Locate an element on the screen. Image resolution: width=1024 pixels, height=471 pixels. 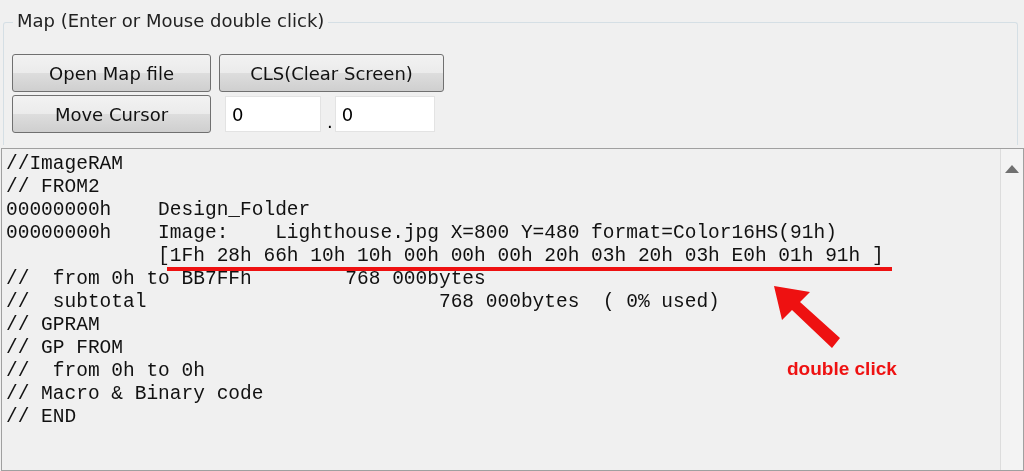
code-line: // subtotal 768 000bytes ( 0% used) is located at coordinates (363, 302).